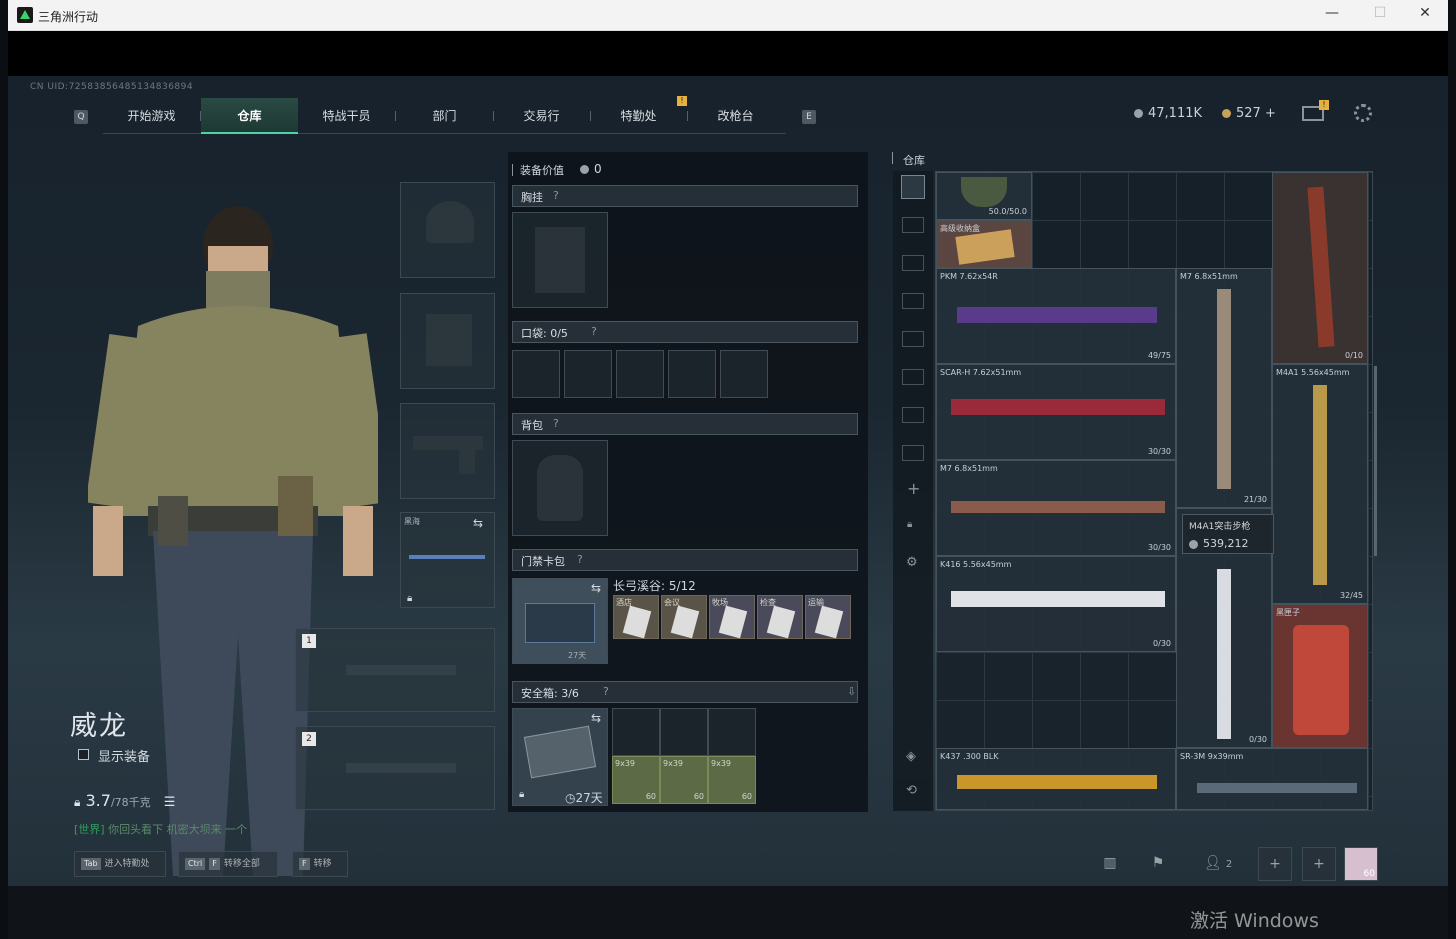 This screenshot has height=939, width=1456. What do you see at coordinates (638, 116) in the screenshot?
I see `tab-special-ops: 特勤处` at bounding box center [638, 116].